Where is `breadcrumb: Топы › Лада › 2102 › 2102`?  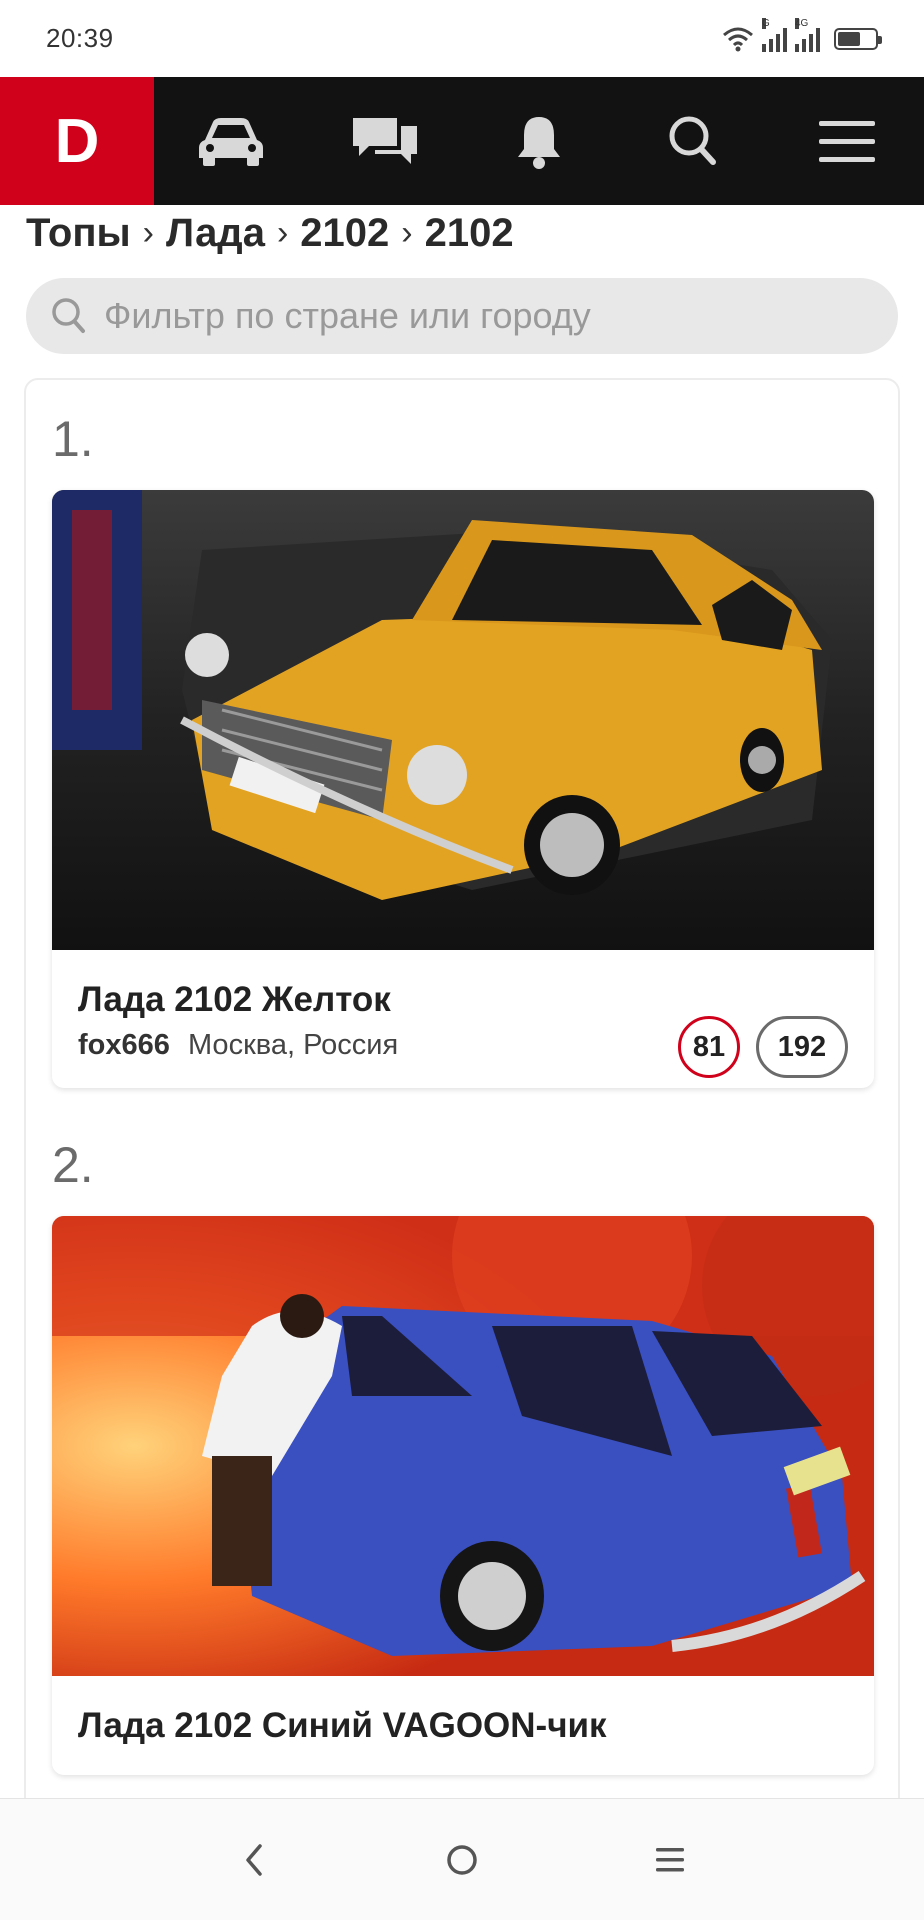 breadcrumb: Топы › Лада › 2102 › 2102 is located at coordinates (270, 233).